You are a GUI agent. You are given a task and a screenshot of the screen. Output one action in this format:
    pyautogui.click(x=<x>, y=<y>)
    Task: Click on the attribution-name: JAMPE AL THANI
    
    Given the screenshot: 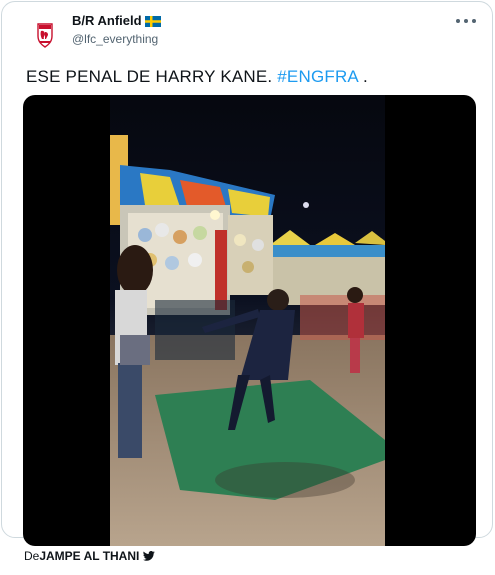 What is the action you would take?
    pyautogui.click(x=89, y=556)
    